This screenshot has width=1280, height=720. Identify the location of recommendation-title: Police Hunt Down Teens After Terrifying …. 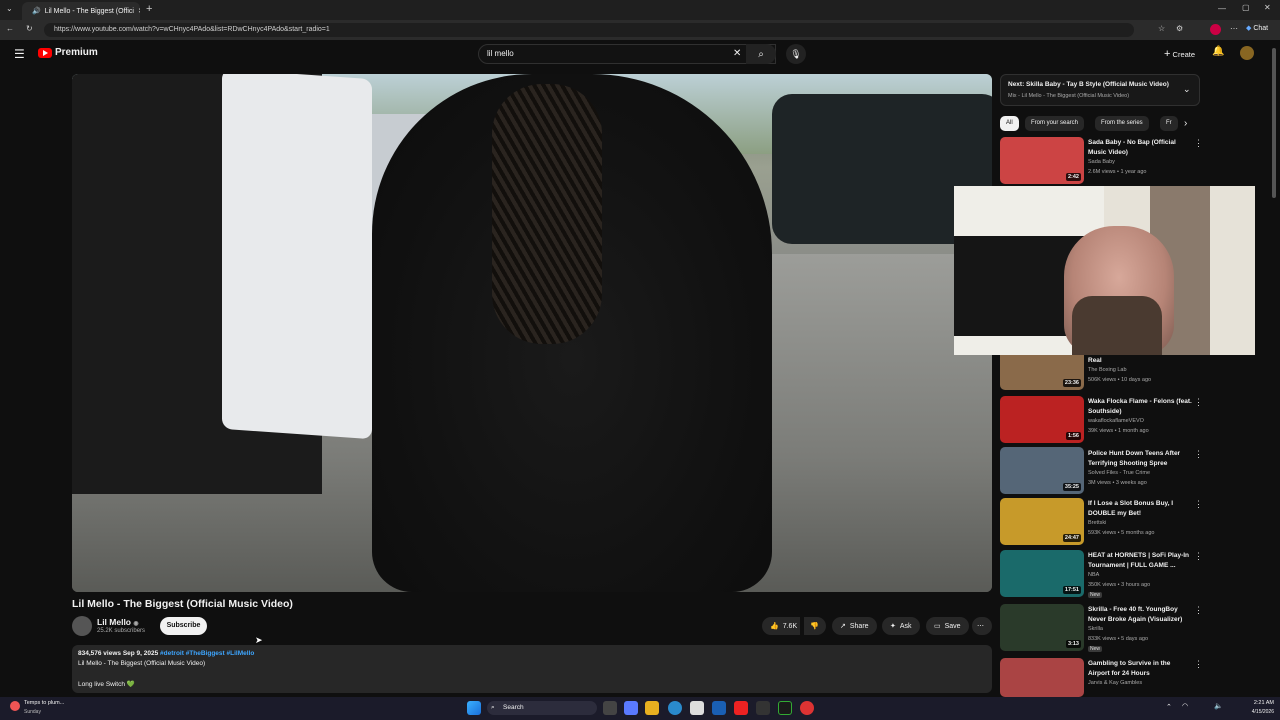
(1140, 458).